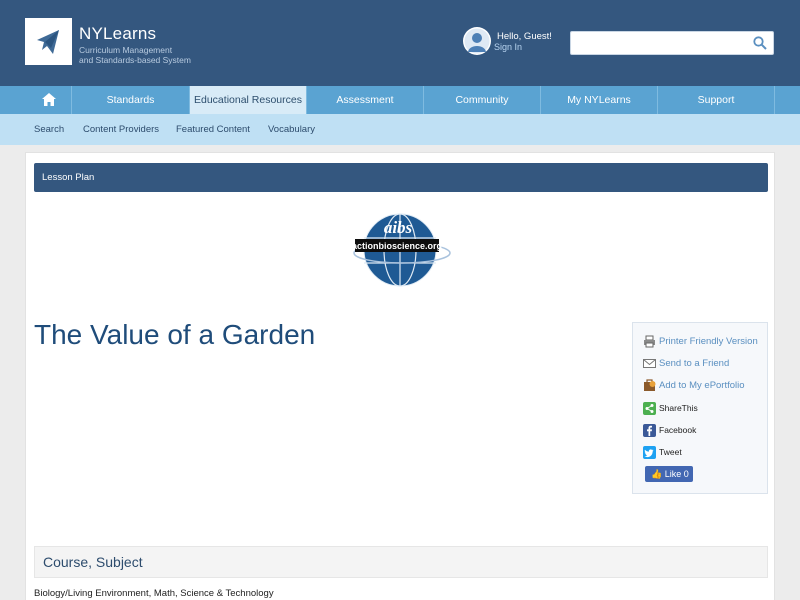  I want to click on subnav-search: Search, so click(49, 129).